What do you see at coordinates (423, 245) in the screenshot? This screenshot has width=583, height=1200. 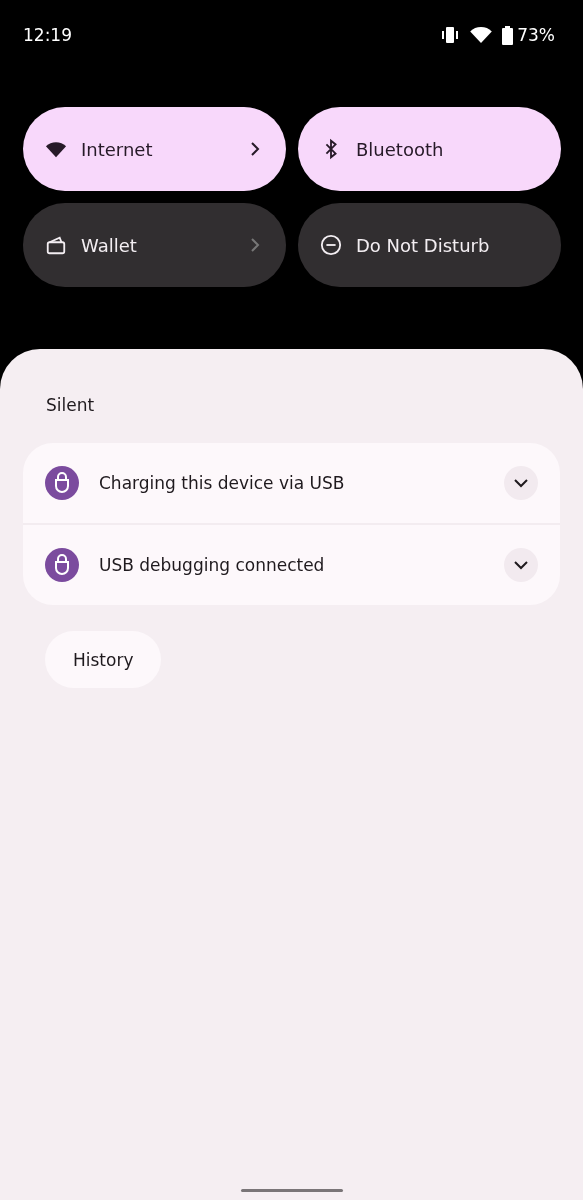 I see `tile-label: Do Not Disturb` at bounding box center [423, 245].